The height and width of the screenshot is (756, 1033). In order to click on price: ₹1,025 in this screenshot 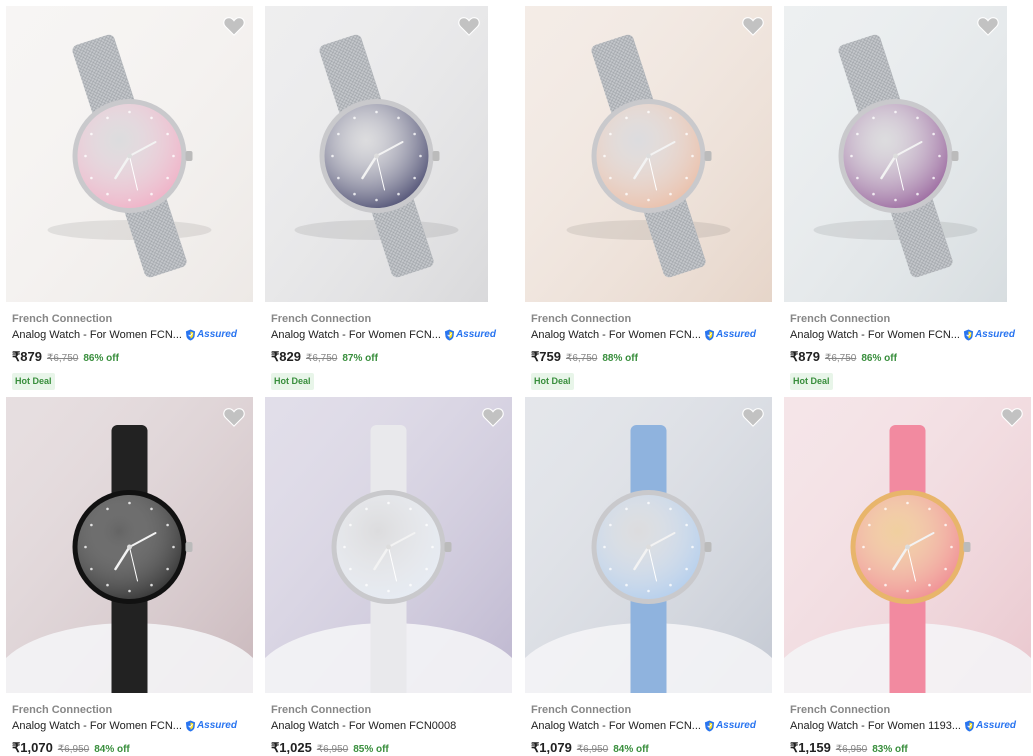, I will do `click(291, 747)`.